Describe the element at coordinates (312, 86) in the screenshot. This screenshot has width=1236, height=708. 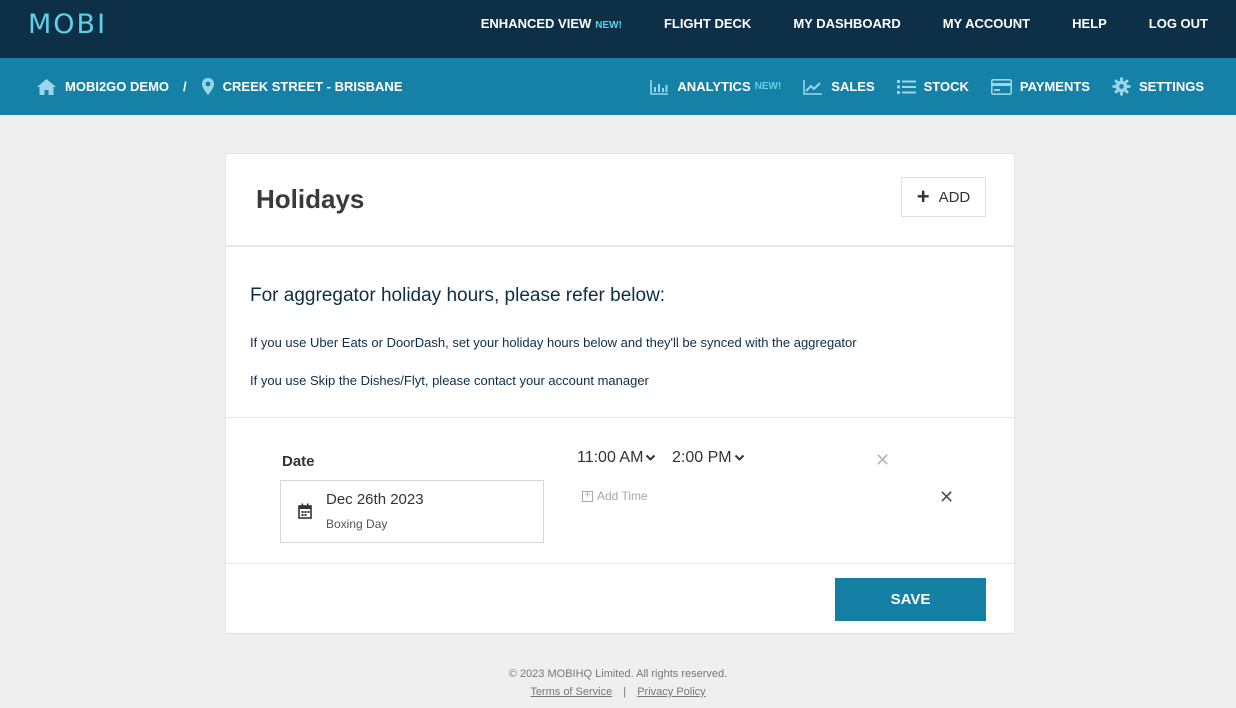
I see `breadcrumb-store-label: CREEK STREET - BRISBANE` at that location.